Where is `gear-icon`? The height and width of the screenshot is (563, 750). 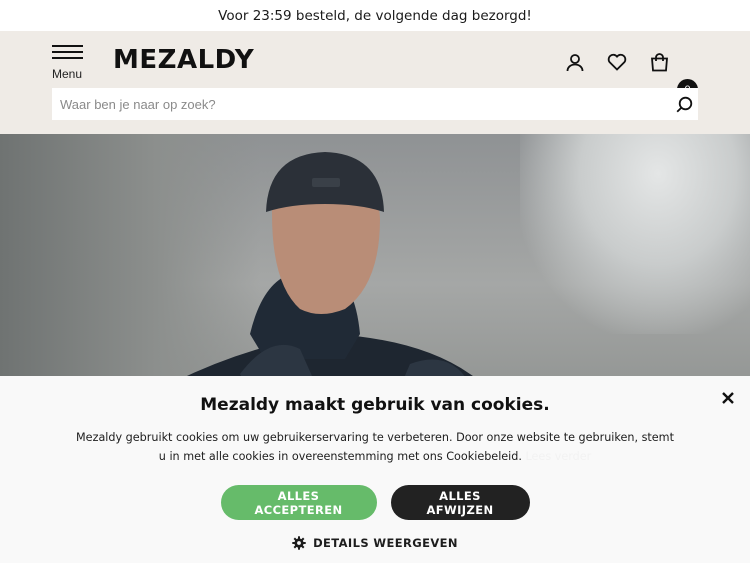 gear-icon is located at coordinates (299, 543).